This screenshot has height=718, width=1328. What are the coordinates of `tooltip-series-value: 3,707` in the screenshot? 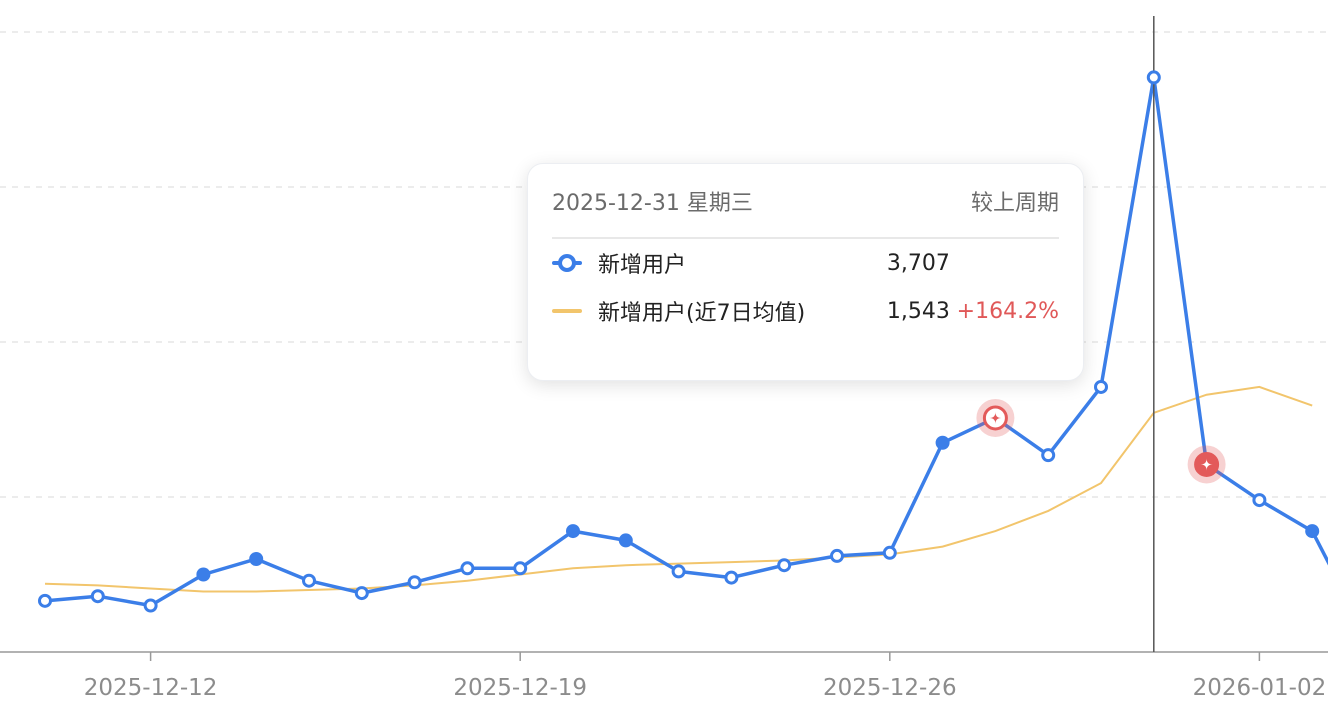 It's located at (918, 263).